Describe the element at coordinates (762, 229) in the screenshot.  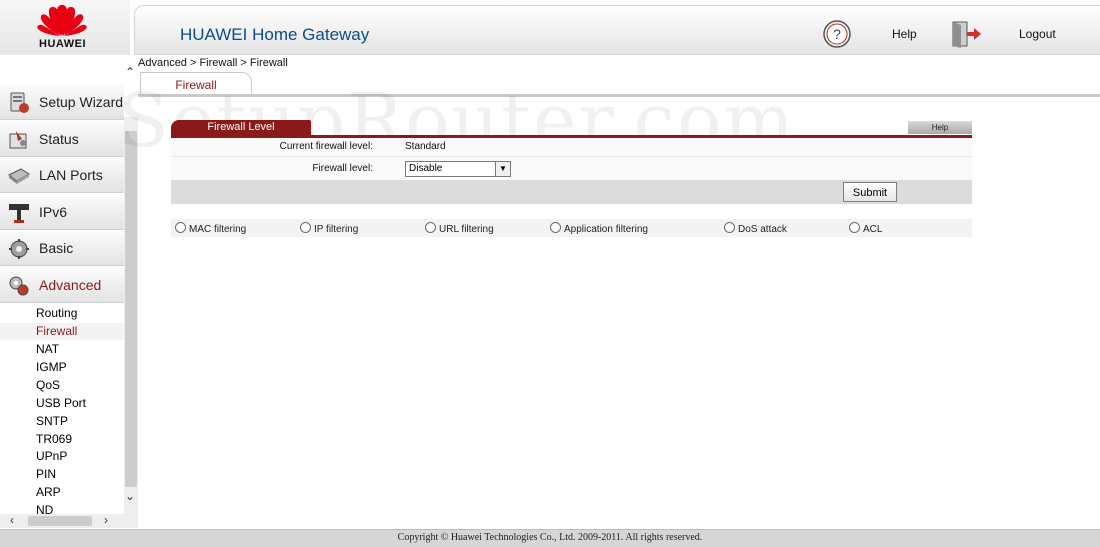
I see `radio-label: DoS attack` at that location.